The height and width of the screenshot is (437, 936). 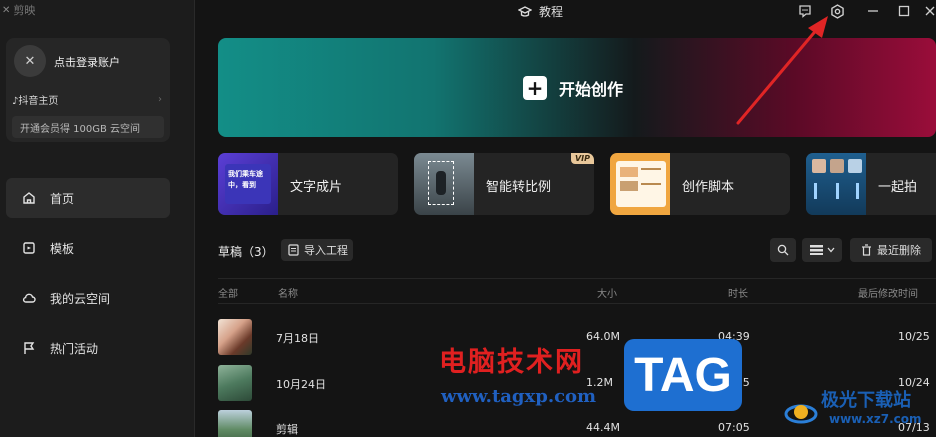 I want to click on draft-name: 剪辑, so click(x=287, y=429).